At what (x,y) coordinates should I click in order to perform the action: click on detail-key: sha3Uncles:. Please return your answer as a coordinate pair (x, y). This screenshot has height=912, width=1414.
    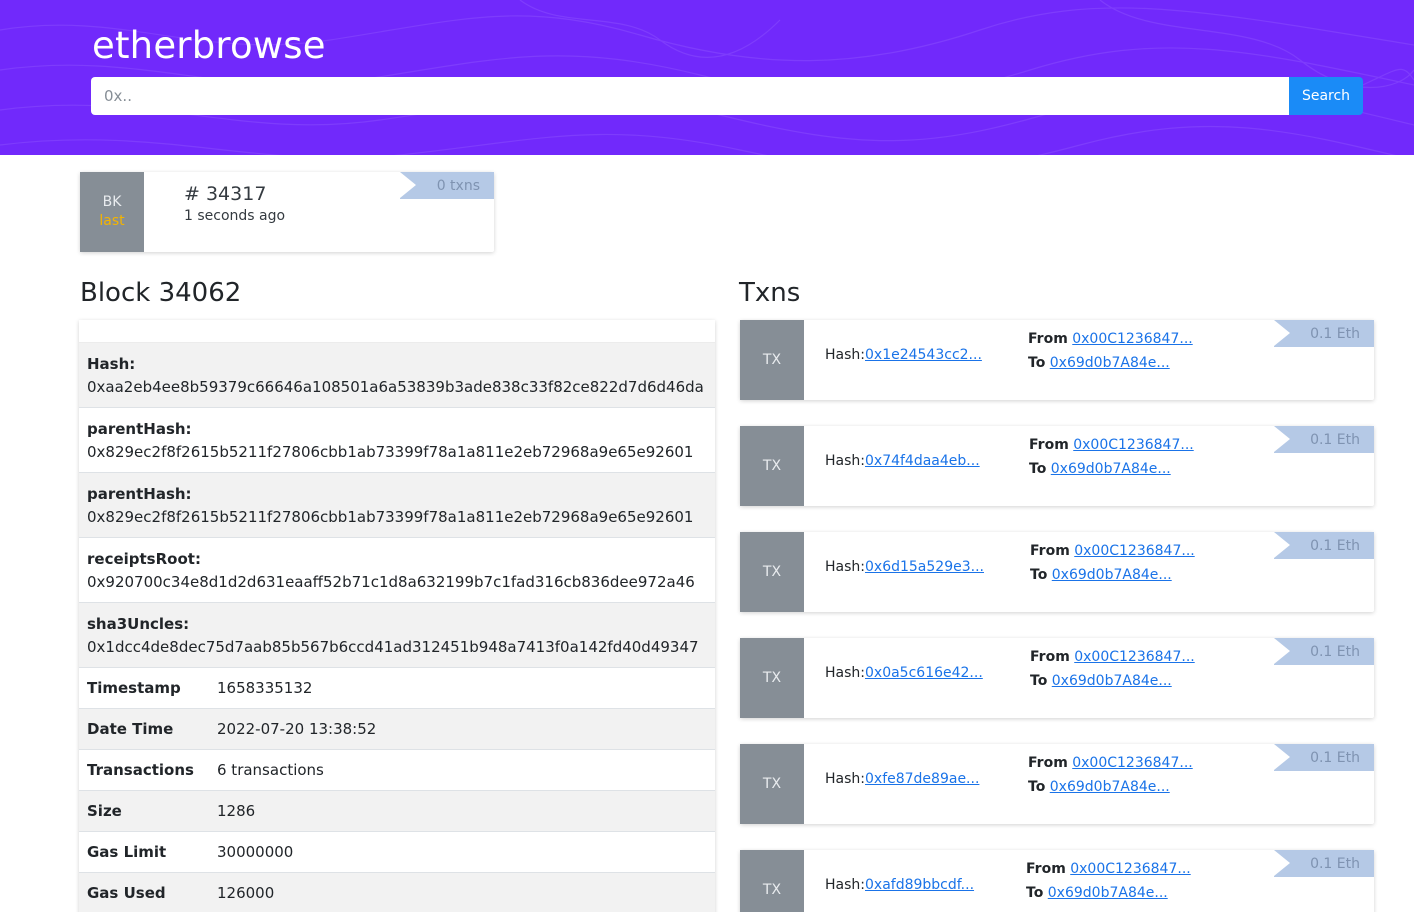
    Looking at the image, I should click on (138, 624).